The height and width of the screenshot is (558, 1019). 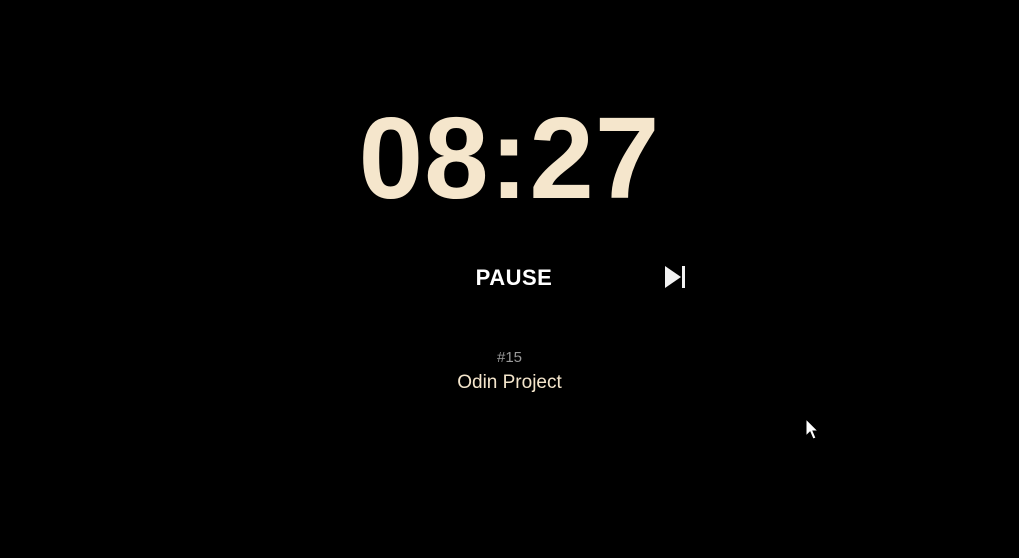 I want to click on skip-button, so click(x=675, y=277).